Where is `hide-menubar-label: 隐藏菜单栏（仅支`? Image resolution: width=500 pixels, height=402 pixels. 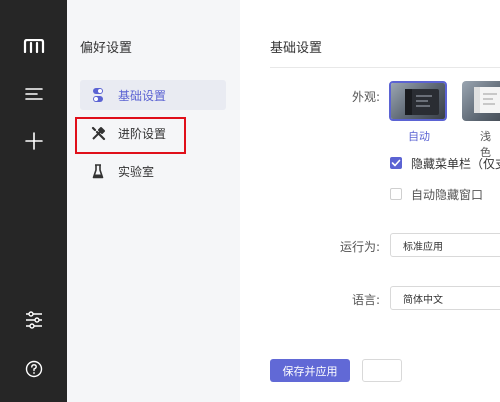 hide-menubar-label: 隐藏菜单栏（仅支 is located at coordinates (455, 164).